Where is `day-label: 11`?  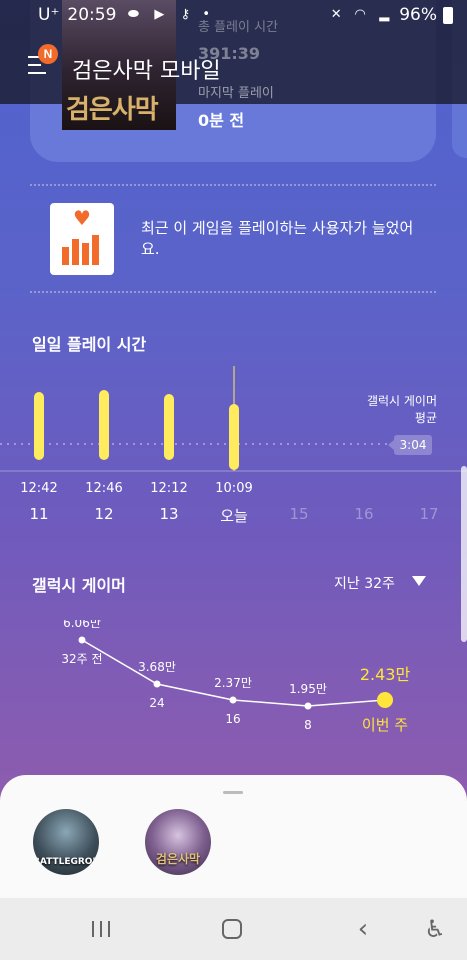
day-label: 11 is located at coordinates (39, 514).